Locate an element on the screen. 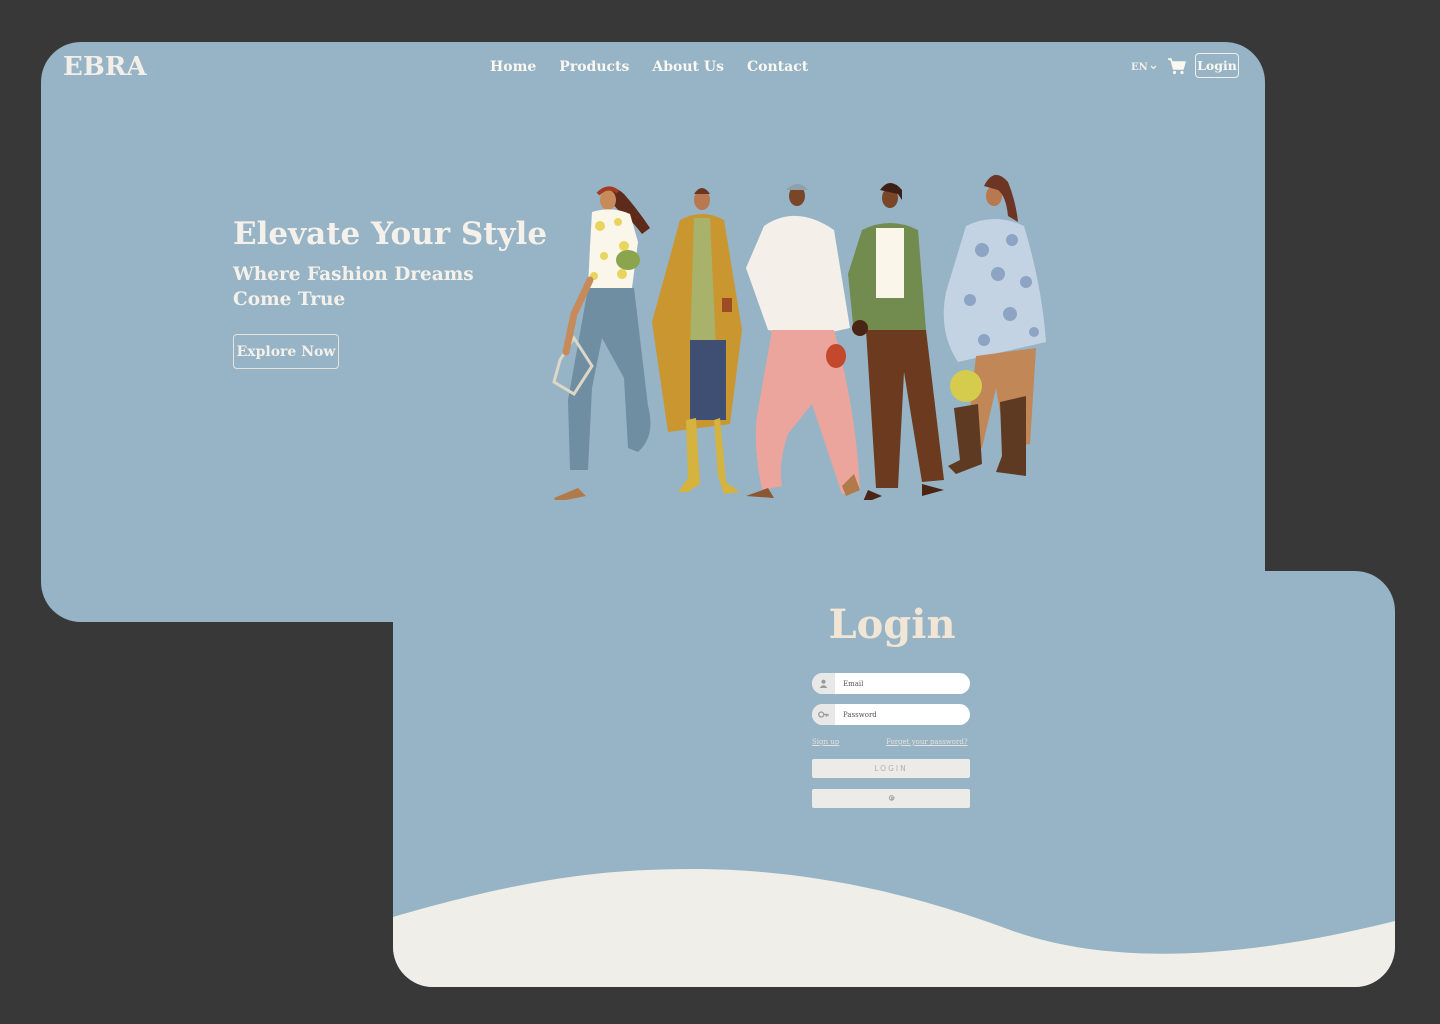 The image size is (1440, 1024). google-icon is located at coordinates (891, 798).